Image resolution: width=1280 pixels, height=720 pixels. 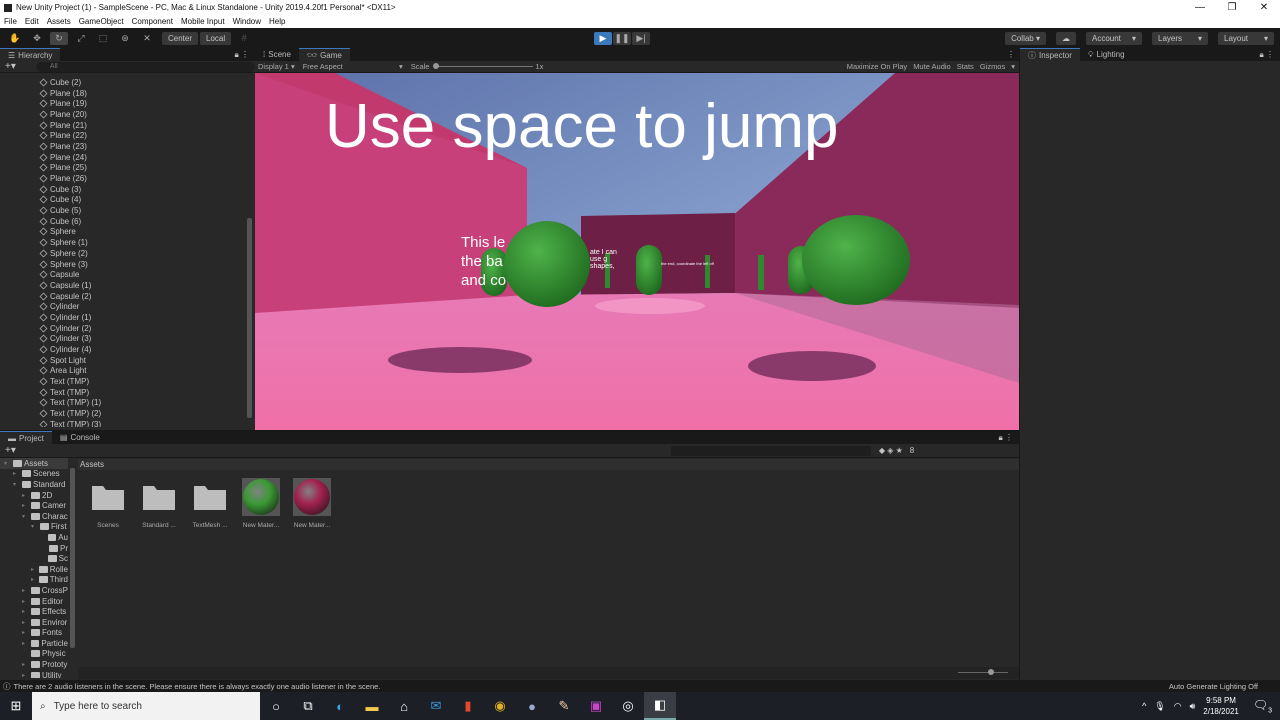 I want to click on tab-console: ▤ Console, so click(x=80, y=437).